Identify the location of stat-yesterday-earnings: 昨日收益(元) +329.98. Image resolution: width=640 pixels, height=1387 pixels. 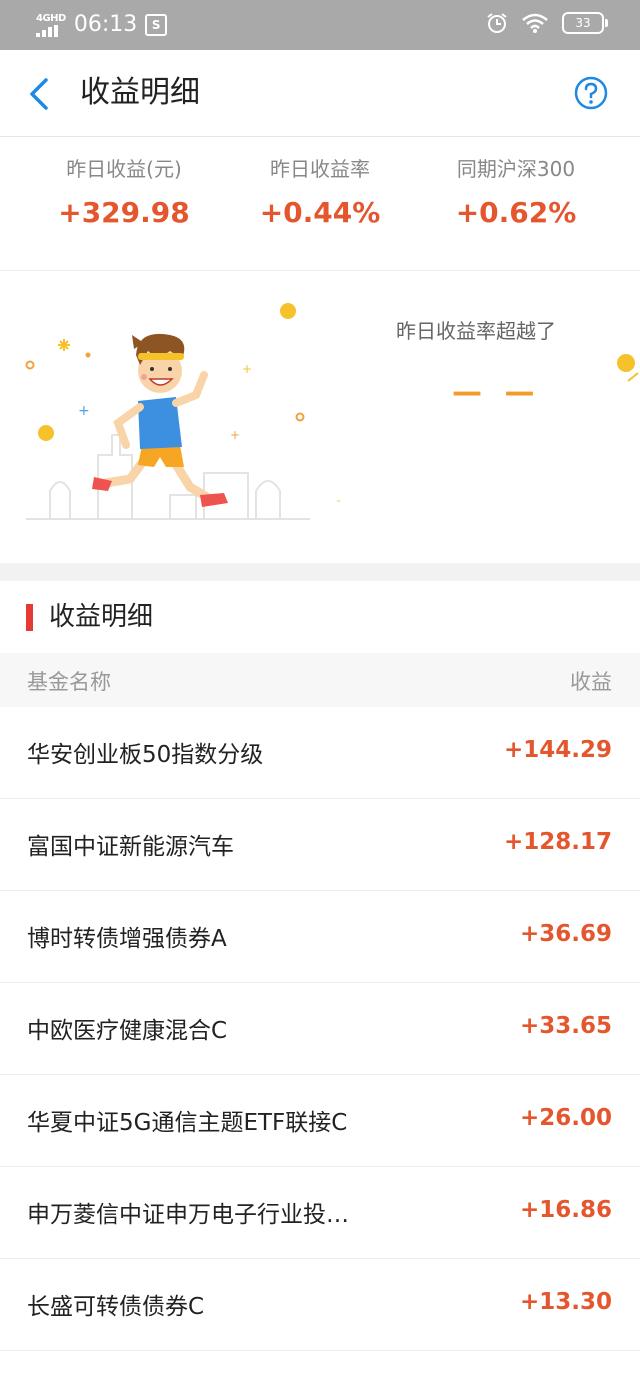
(124, 194).